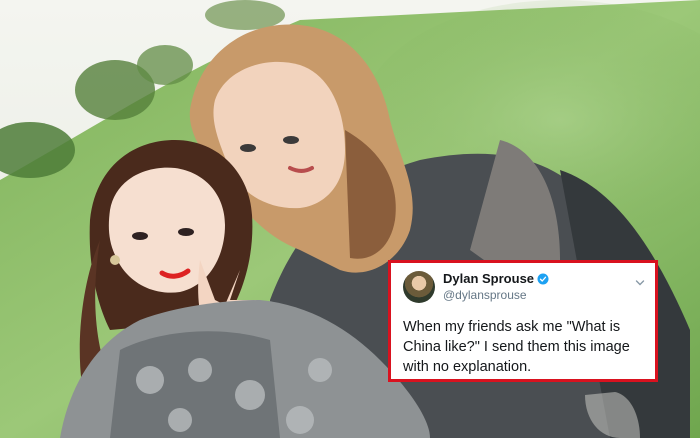 This screenshot has height=438, width=700. What do you see at coordinates (543, 279) in the screenshot?
I see `verified-icon` at bounding box center [543, 279].